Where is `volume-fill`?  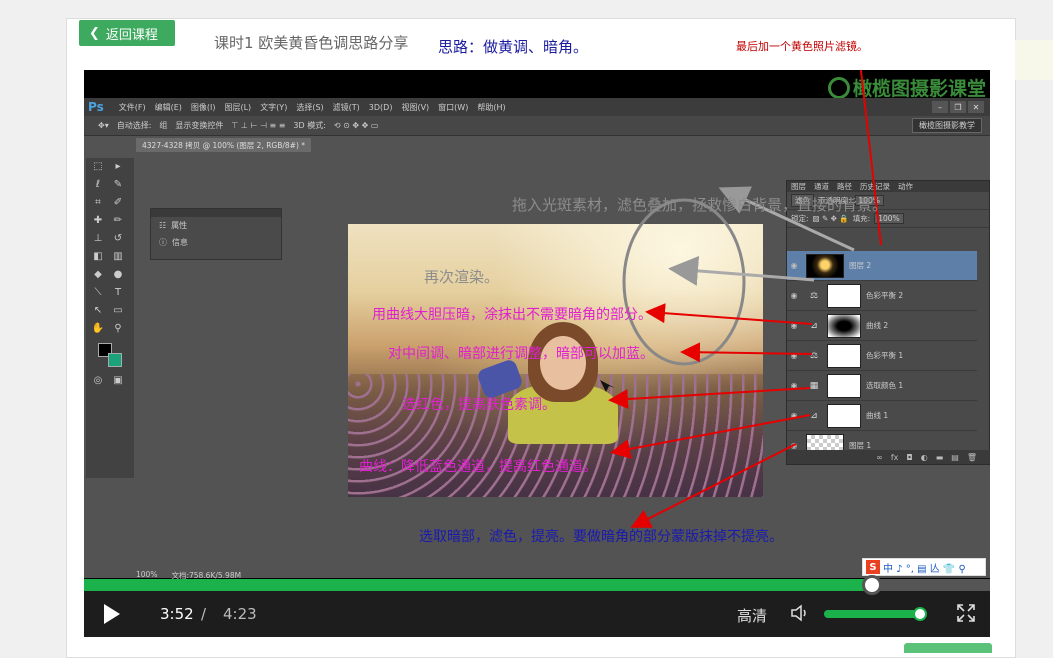
volume-fill is located at coordinates (872, 614).